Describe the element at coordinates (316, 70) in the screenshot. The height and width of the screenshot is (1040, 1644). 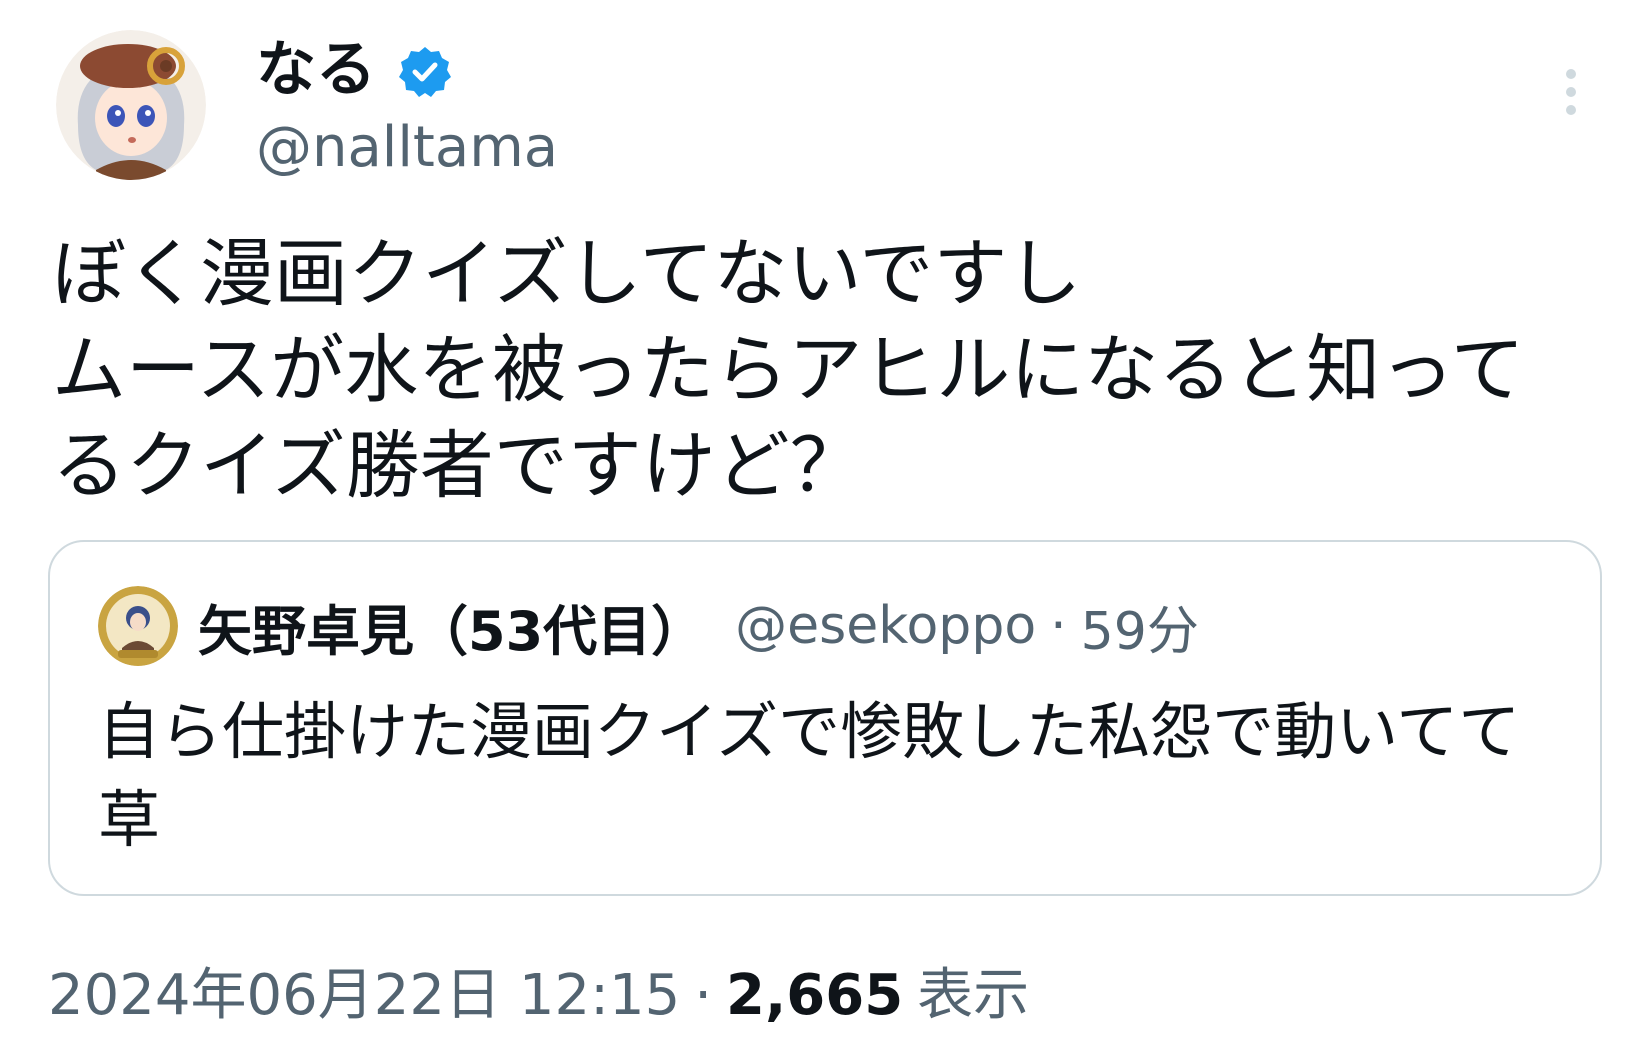
I see `author-display-name: なる` at that location.